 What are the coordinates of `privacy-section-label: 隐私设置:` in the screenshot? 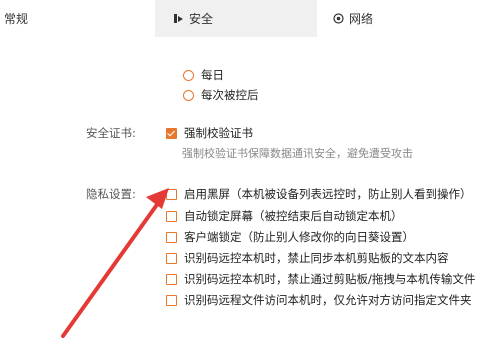 It's located at (111, 194).